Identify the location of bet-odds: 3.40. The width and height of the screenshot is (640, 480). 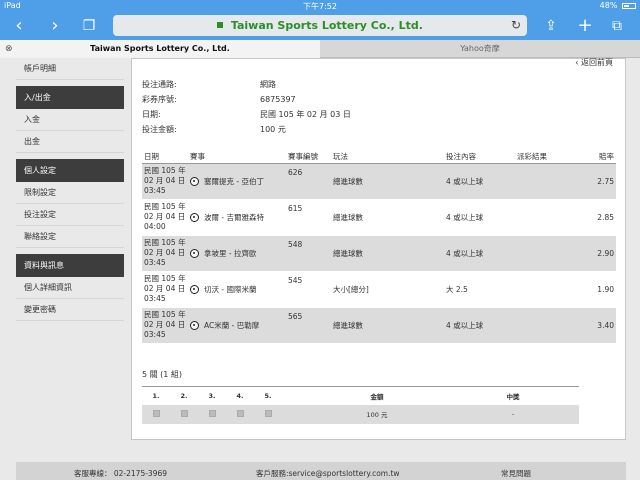
(600, 325).